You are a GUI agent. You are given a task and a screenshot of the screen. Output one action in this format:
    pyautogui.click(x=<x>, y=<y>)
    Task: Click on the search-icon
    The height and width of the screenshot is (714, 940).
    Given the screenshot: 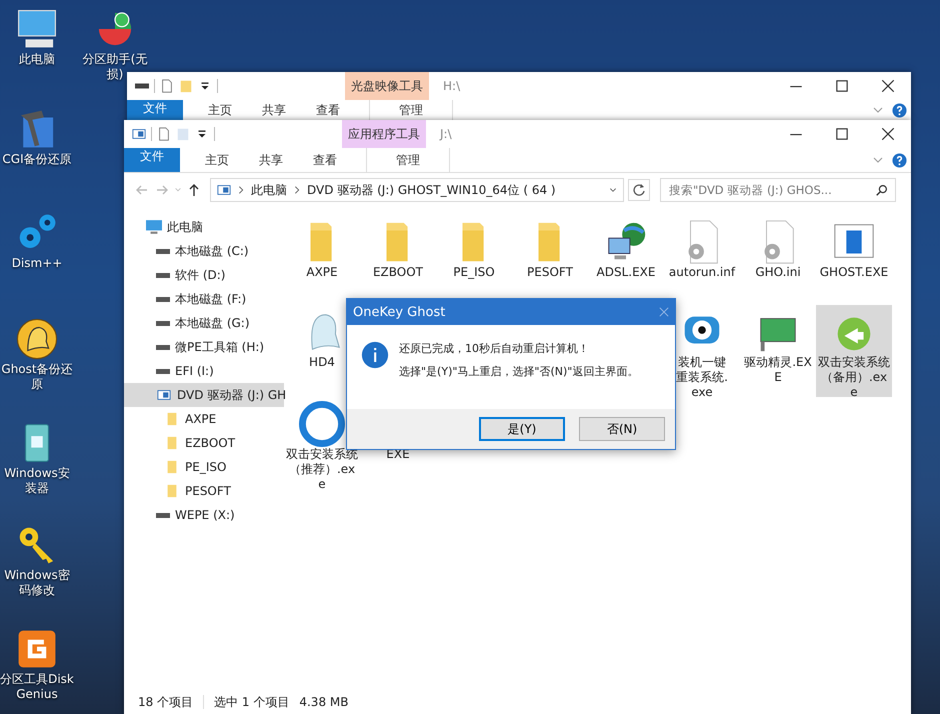 What is the action you would take?
    pyautogui.click(x=882, y=190)
    